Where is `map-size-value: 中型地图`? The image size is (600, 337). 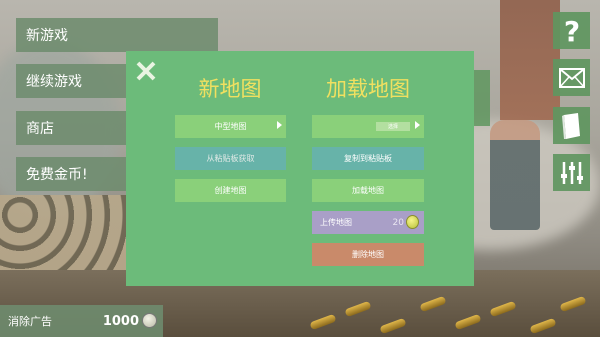
map-size-value: 中型地图 is located at coordinates (230, 126).